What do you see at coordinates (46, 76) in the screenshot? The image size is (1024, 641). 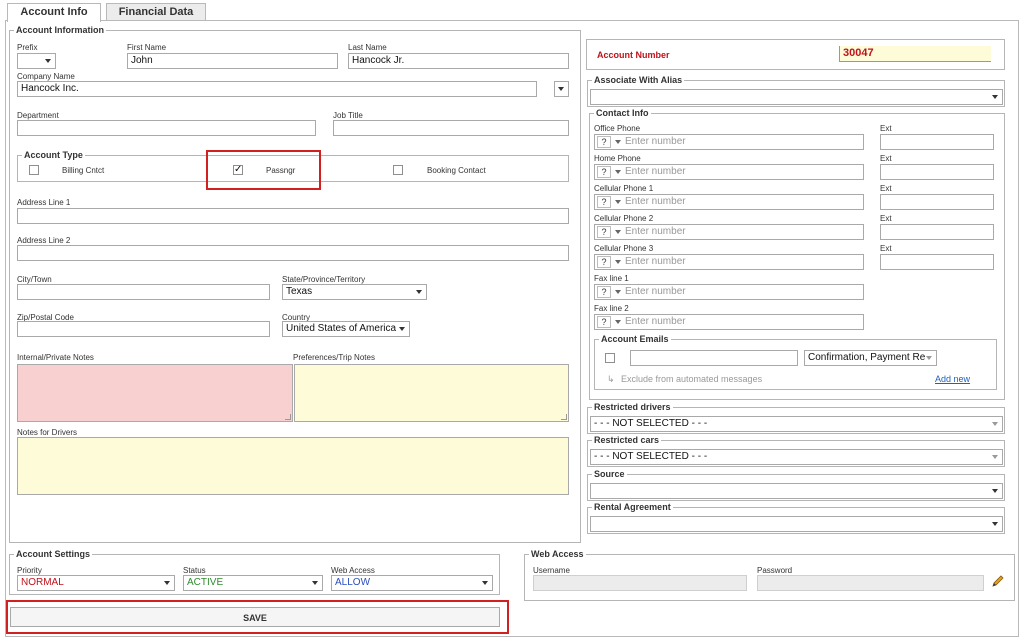 I see `company-name-label: Company Name` at bounding box center [46, 76].